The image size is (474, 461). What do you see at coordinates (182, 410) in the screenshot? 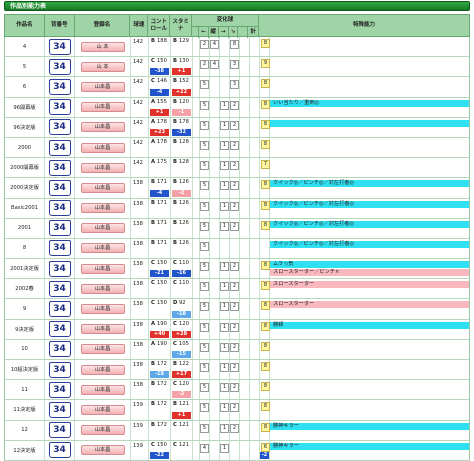
I see `stamina-cell: B 121 +1` at bounding box center [182, 410].